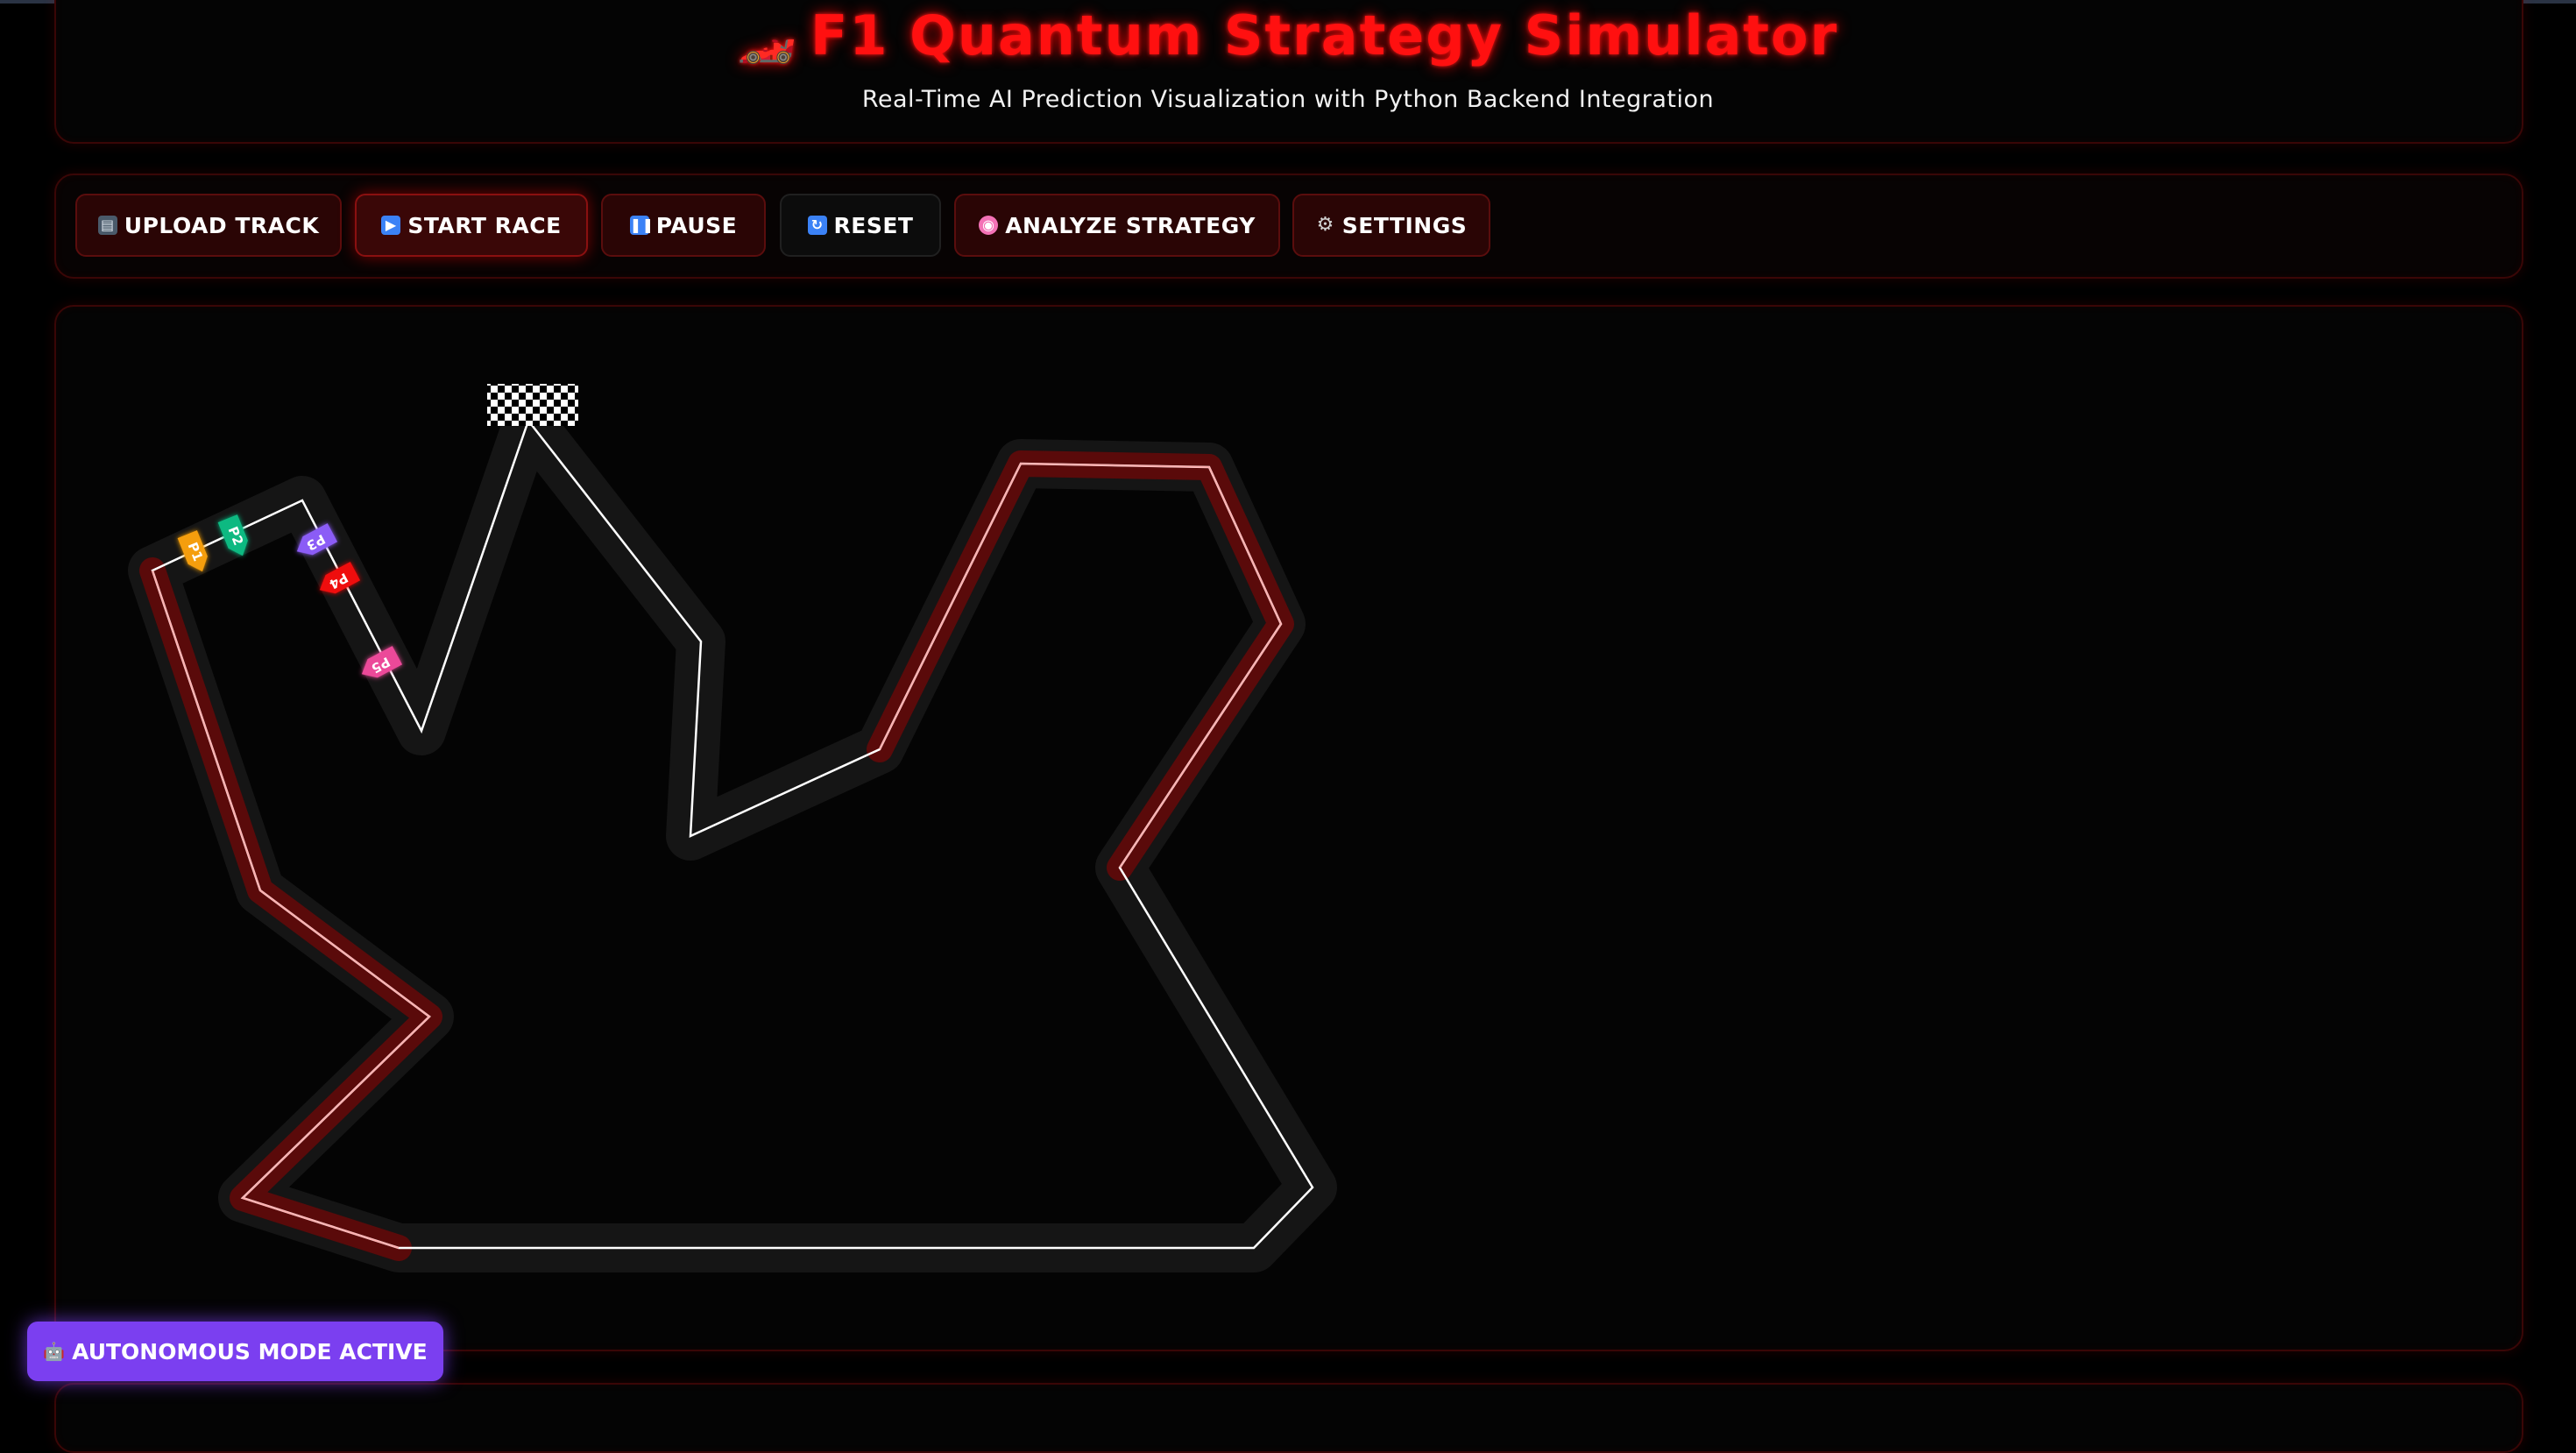 The height and width of the screenshot is (1453, 2576). What do you see at coordinates (532, 405) in the screenshot?
I see `finish-line-flag` at bounding box center [532, 405].